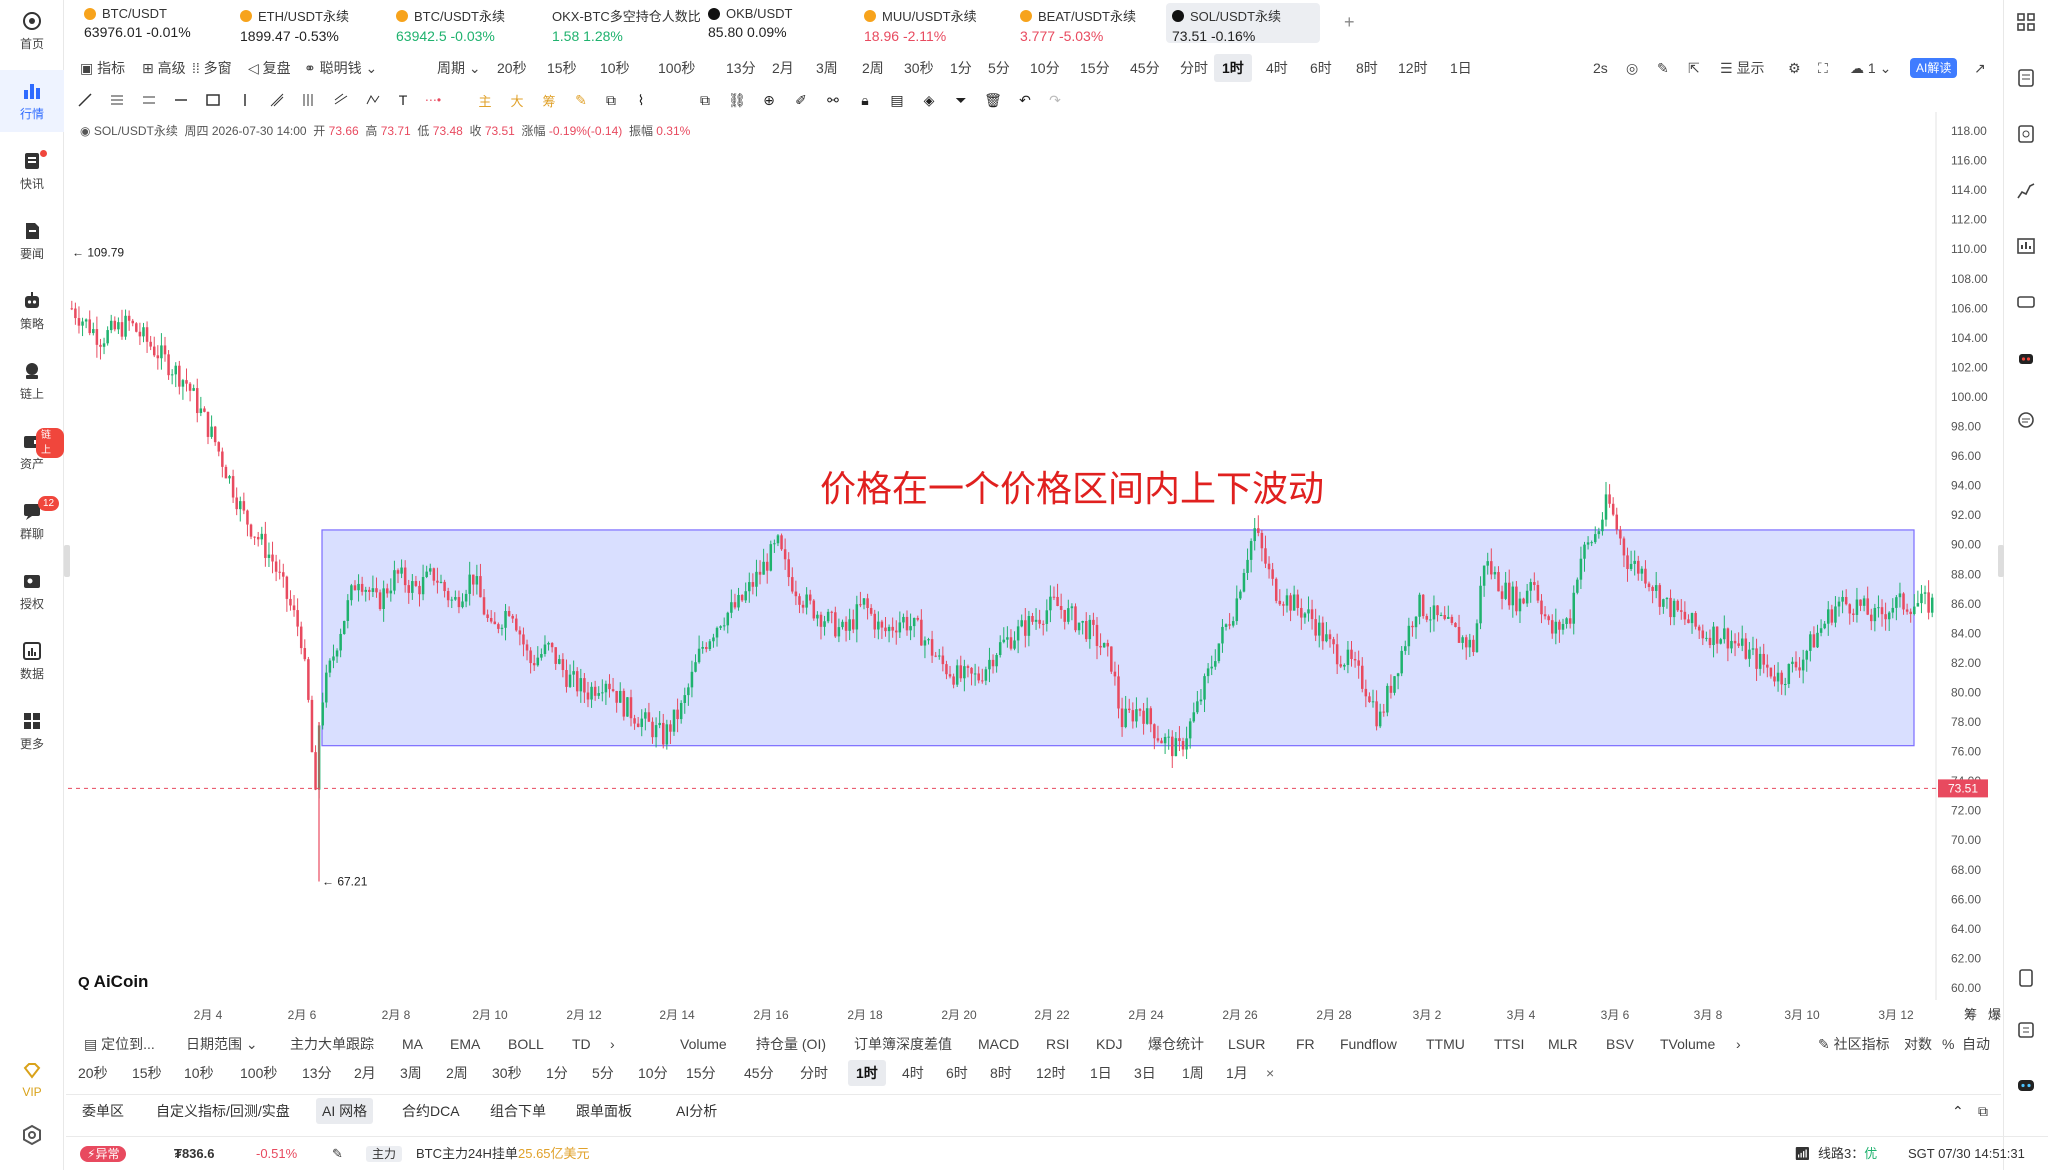 Image resolution: width=2048 pixels, height=1170 pixels. I want to click on percent-scale-toggle: %, so click(1948, 1044).